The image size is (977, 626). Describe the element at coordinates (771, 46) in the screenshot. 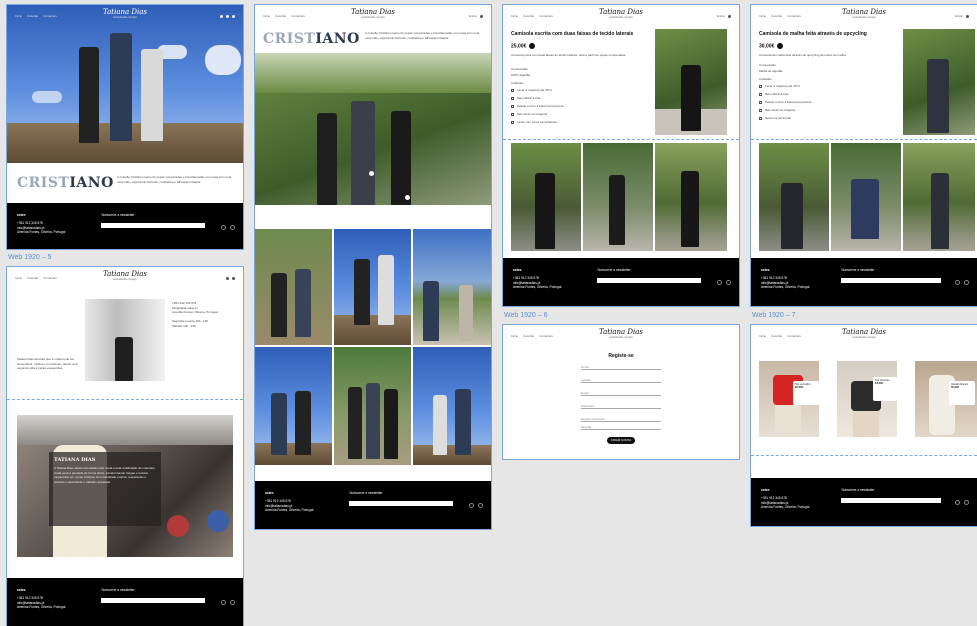

I see `product-price: 30,00€` at that location.